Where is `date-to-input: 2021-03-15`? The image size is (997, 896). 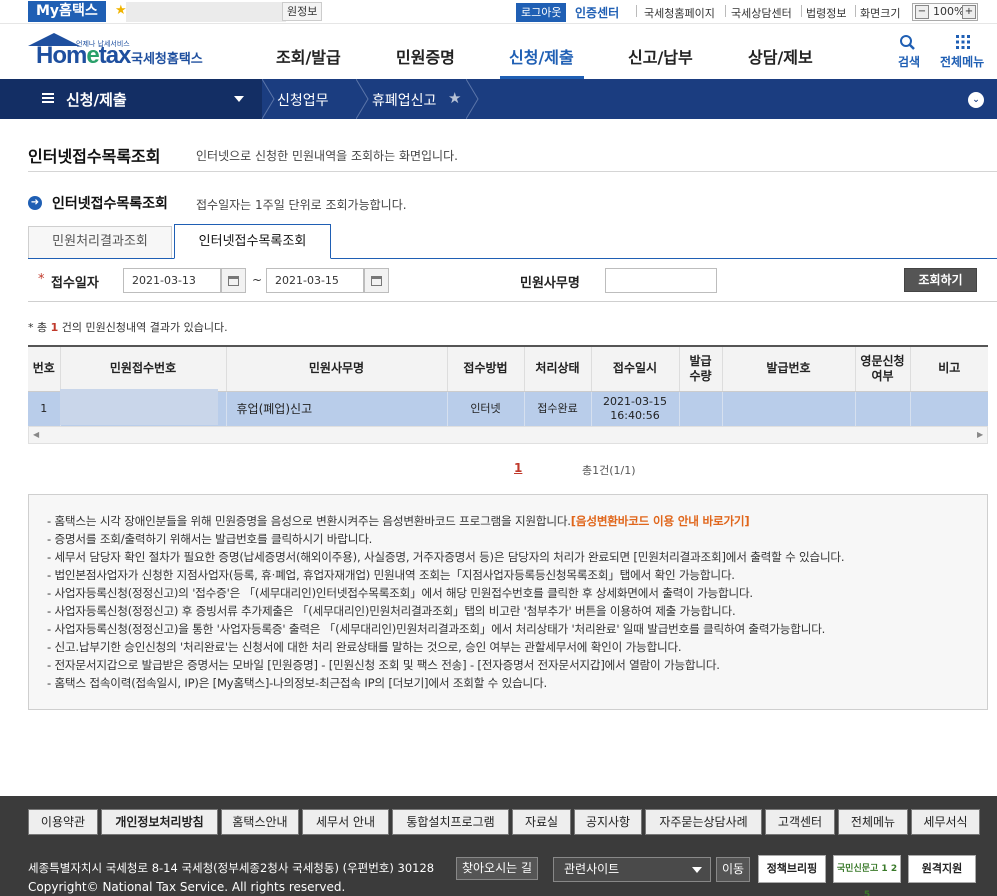
date-to-input: 2021-03-15 is located at coordinates (315, 280).